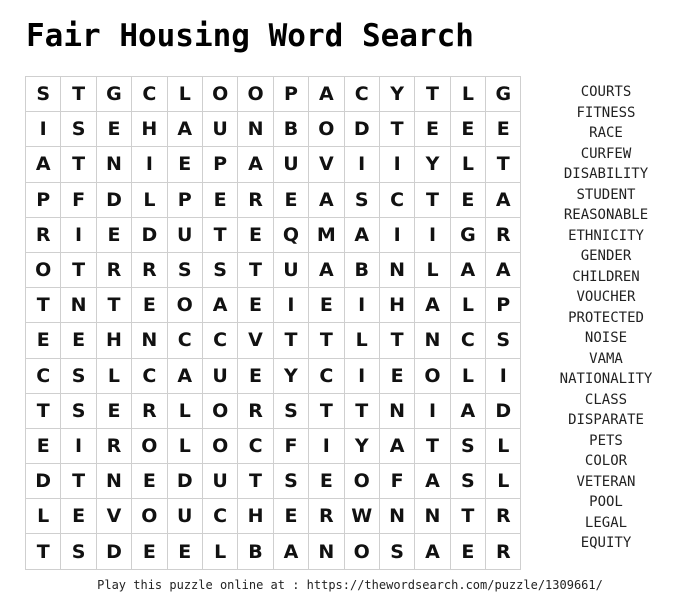 The width and height of the screenshot is (700, 614). Describe the element at coordinates (291, 234) in the screenshot. I see `grid-cell: Q` at that location.